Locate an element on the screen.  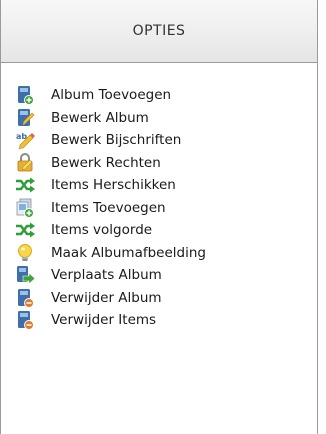
album-delete-icon is located at coordinates (25, 298).